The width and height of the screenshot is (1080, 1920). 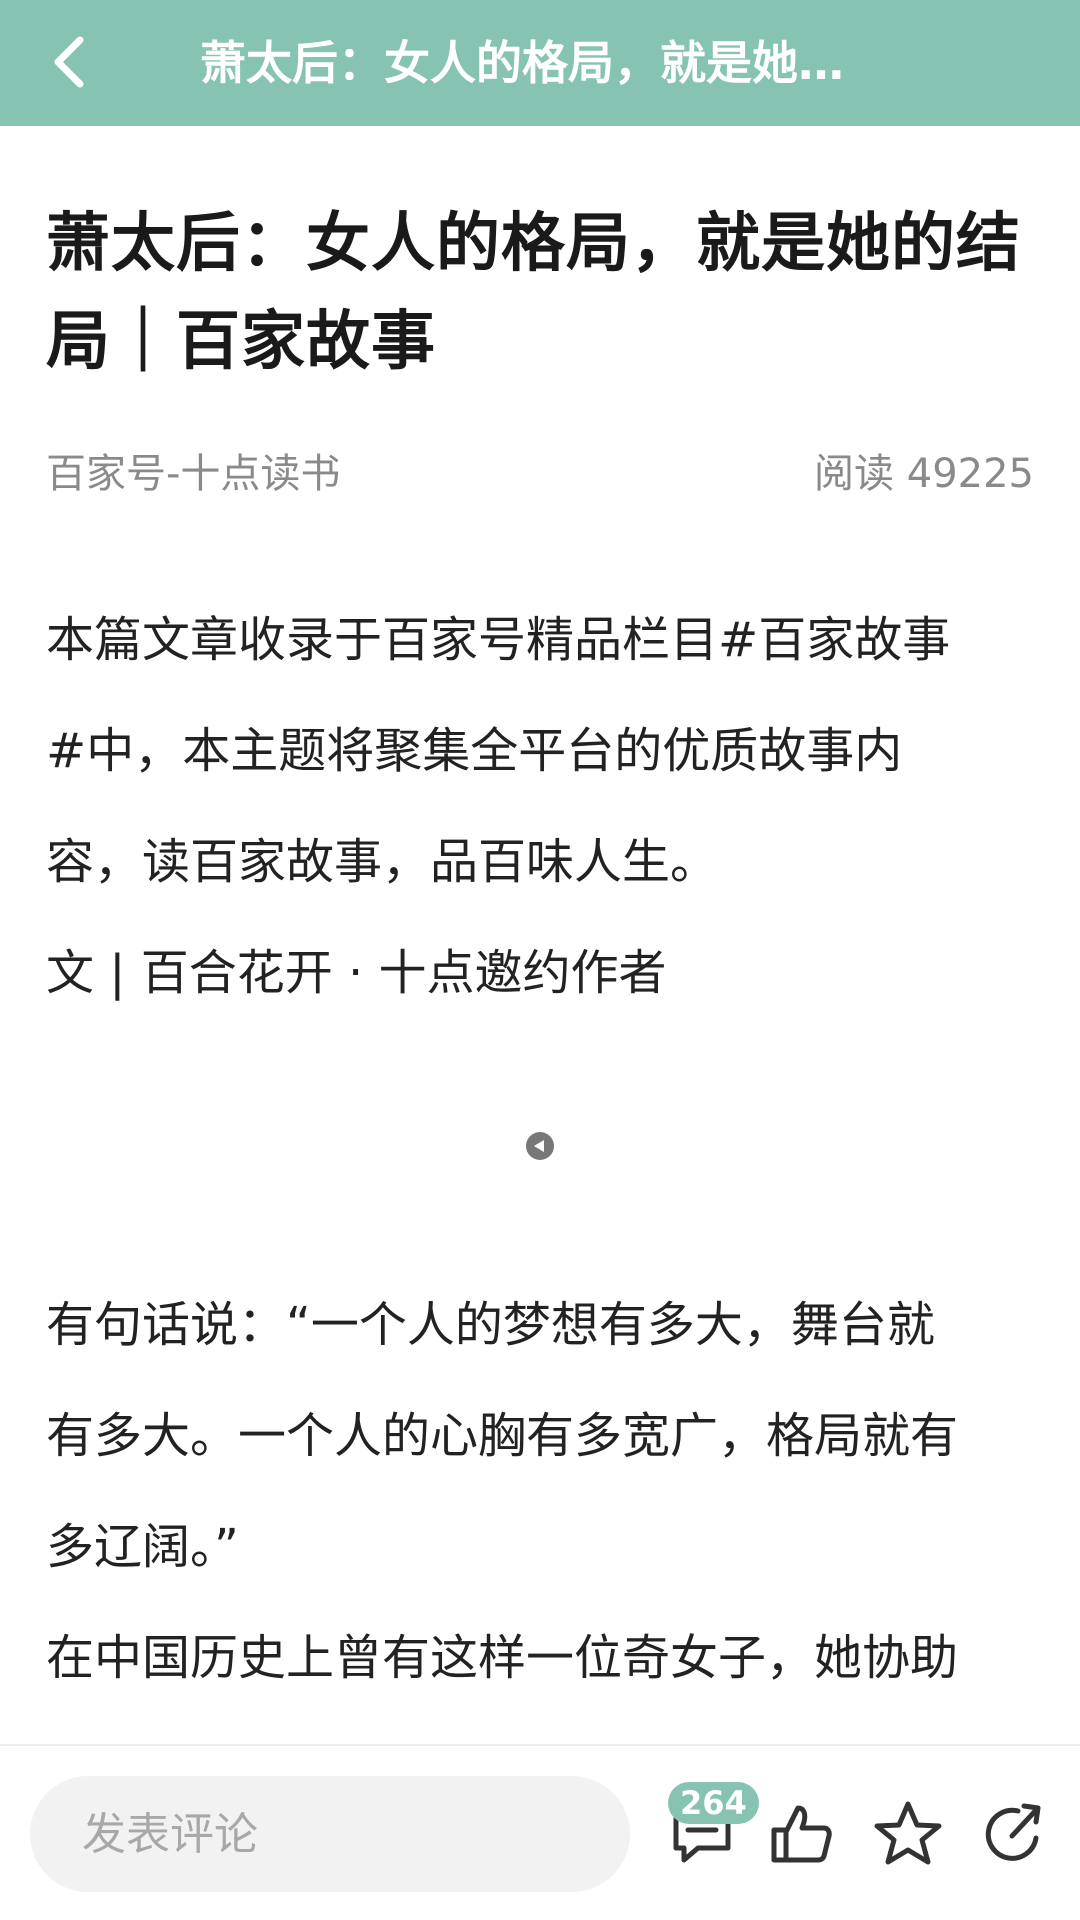 I want to click on like-button, so click(x=802, y=1834).